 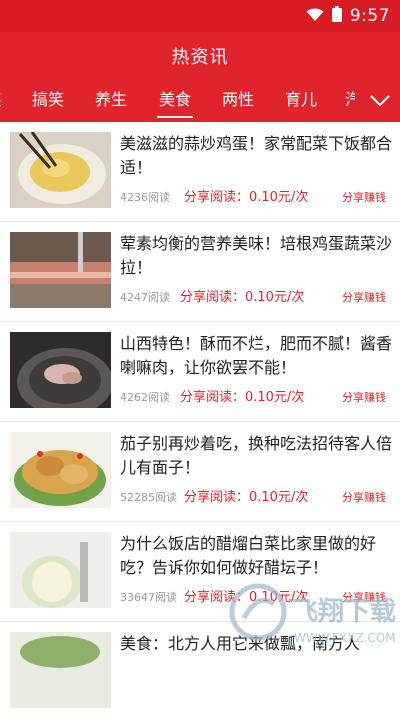 I want to click on article-title: 美滋滋的蒜炒鸡蛋！家常配菜下饭都合适！, so click(x=256, y=156).